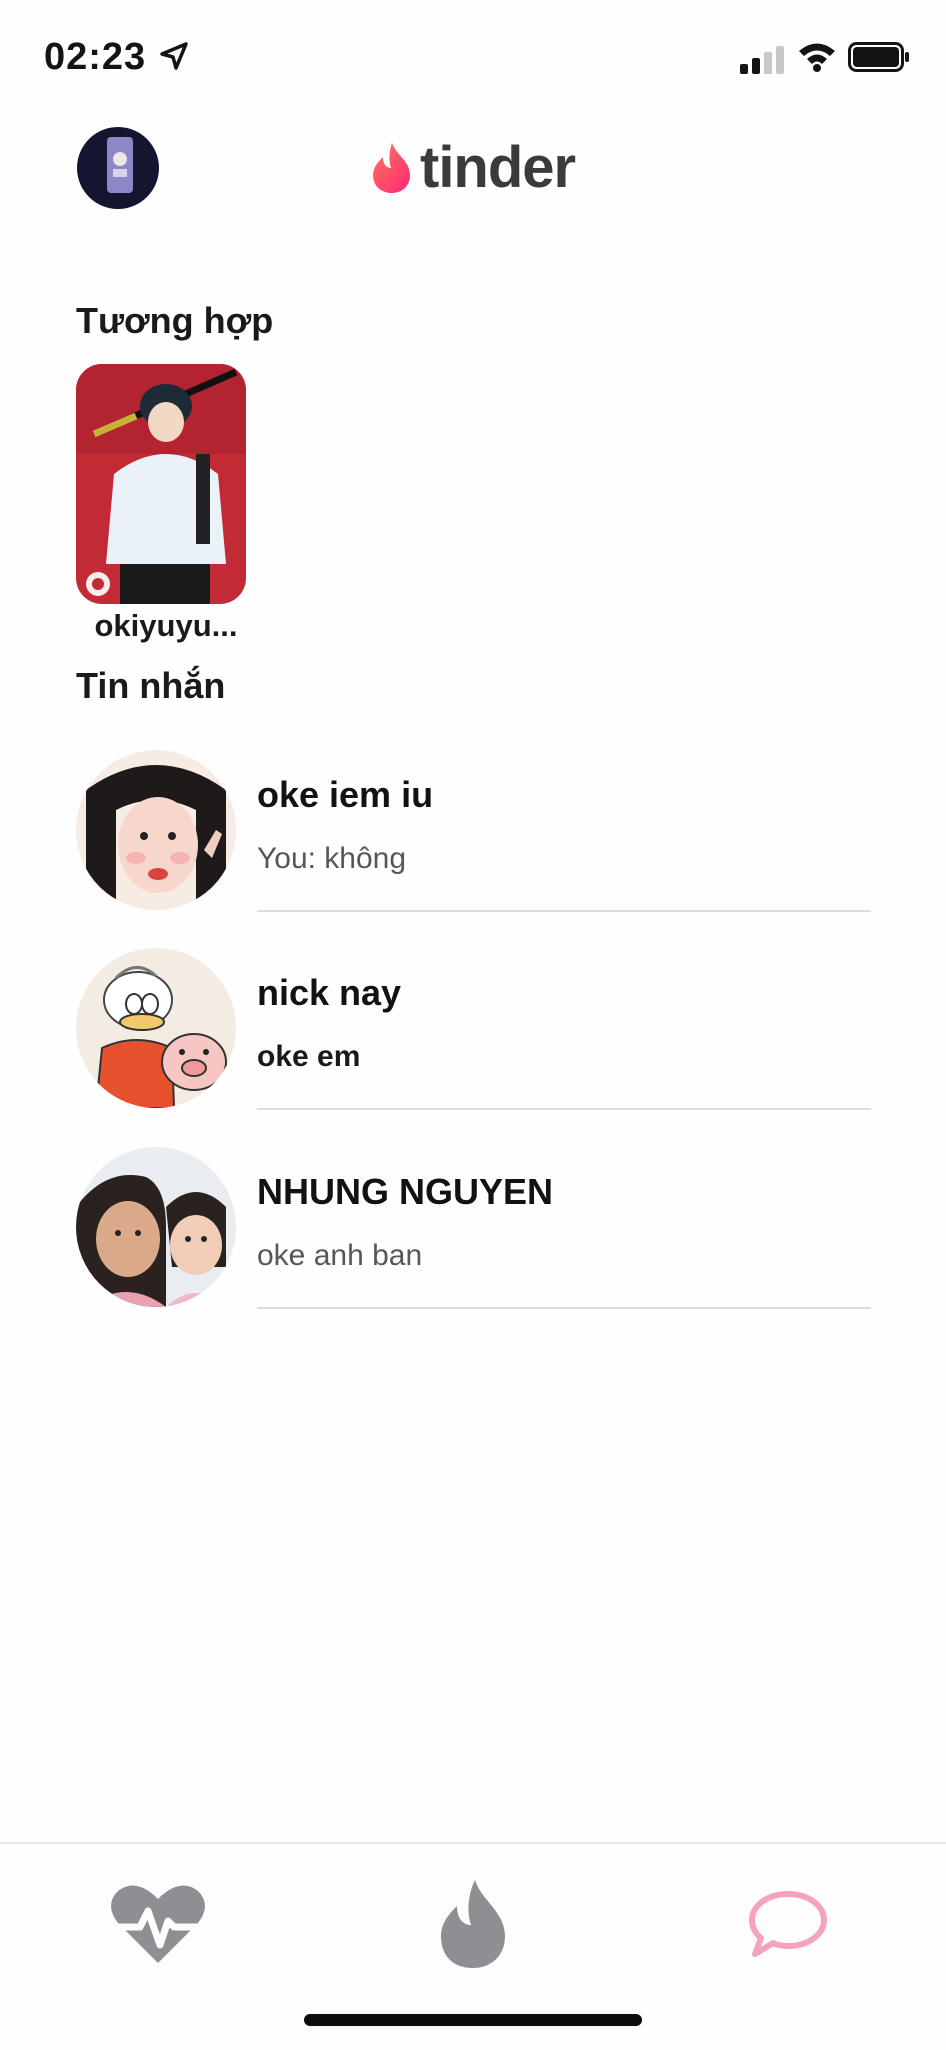 The image size is (946, 2050). What do you see at coordinates (391, 167) in the screenshot?
I see `flame-logo-icon` at bounding box center [391, 167].